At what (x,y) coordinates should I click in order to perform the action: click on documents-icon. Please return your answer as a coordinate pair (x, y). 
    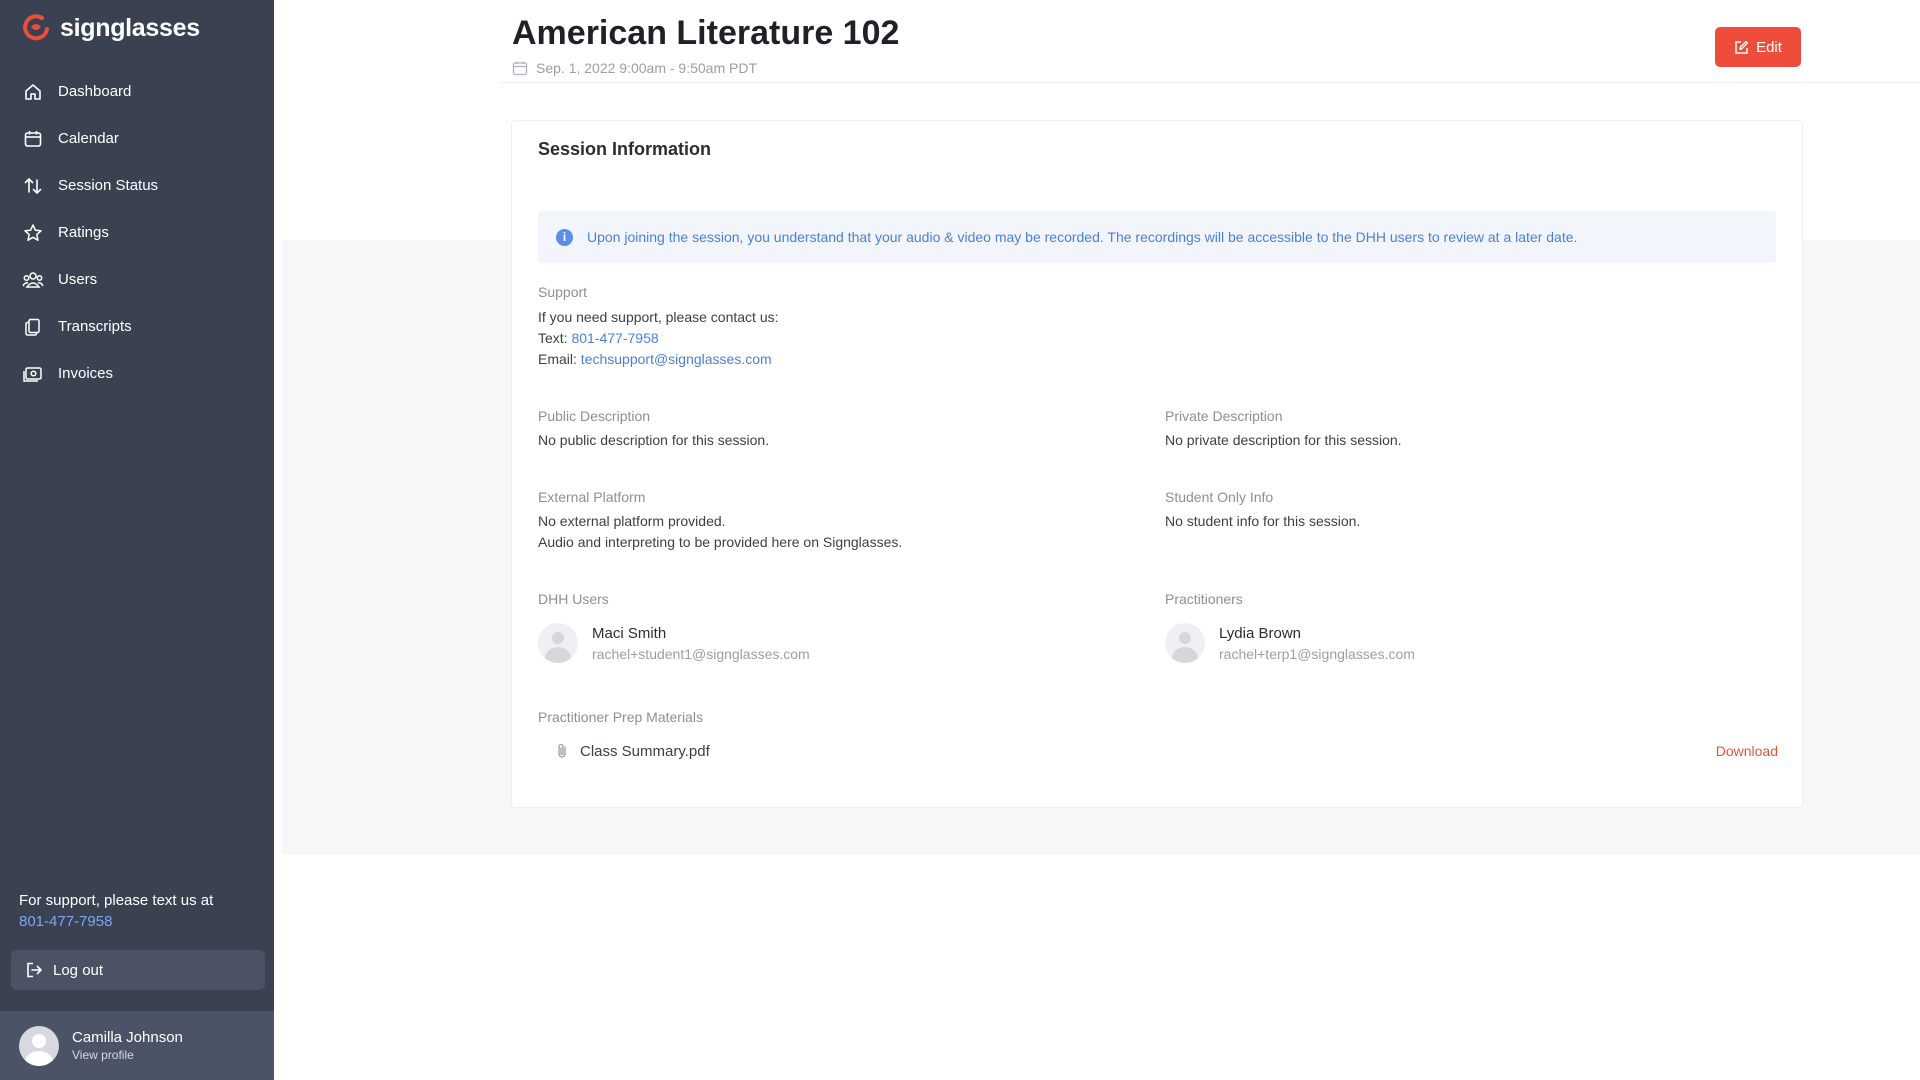
    Looking at the image, I should click on (33, 327).